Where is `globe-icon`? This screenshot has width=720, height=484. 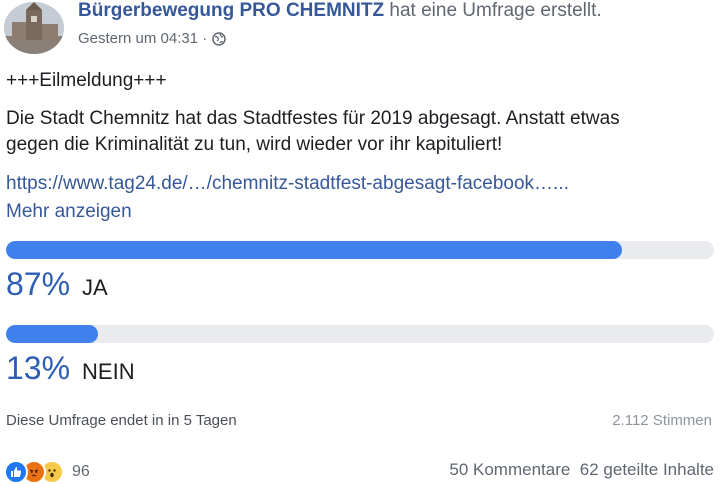
globe-icon is located at coordinates (219, 38).